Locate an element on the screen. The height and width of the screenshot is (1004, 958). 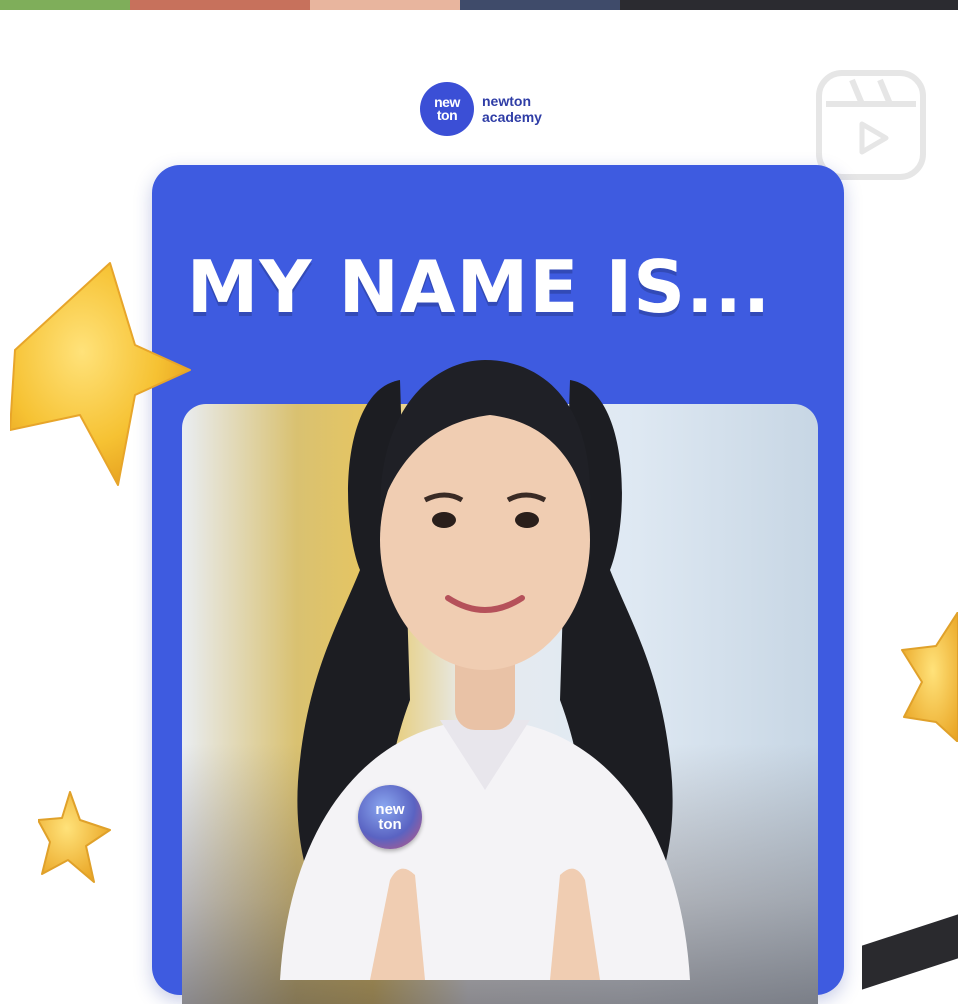
newton-pin-badge: new ton is located at coordinates (390, 817).